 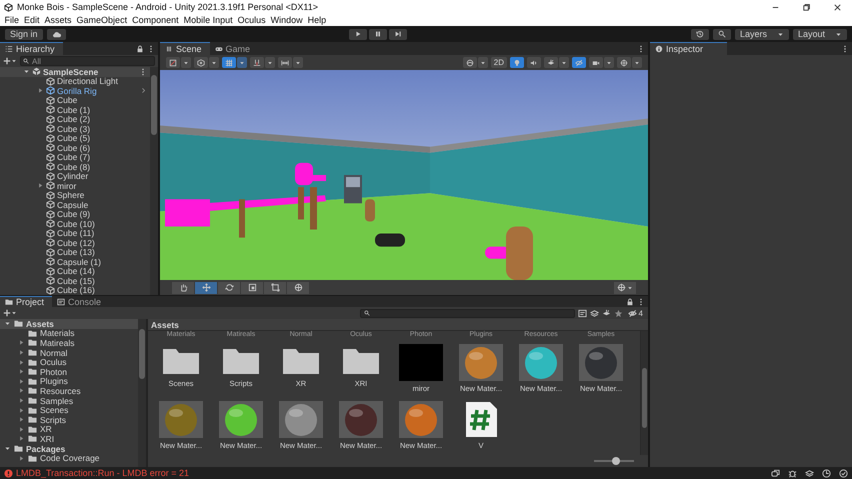 I want to click on folder-tree-item: Oculus, so click(x=53, y=362).